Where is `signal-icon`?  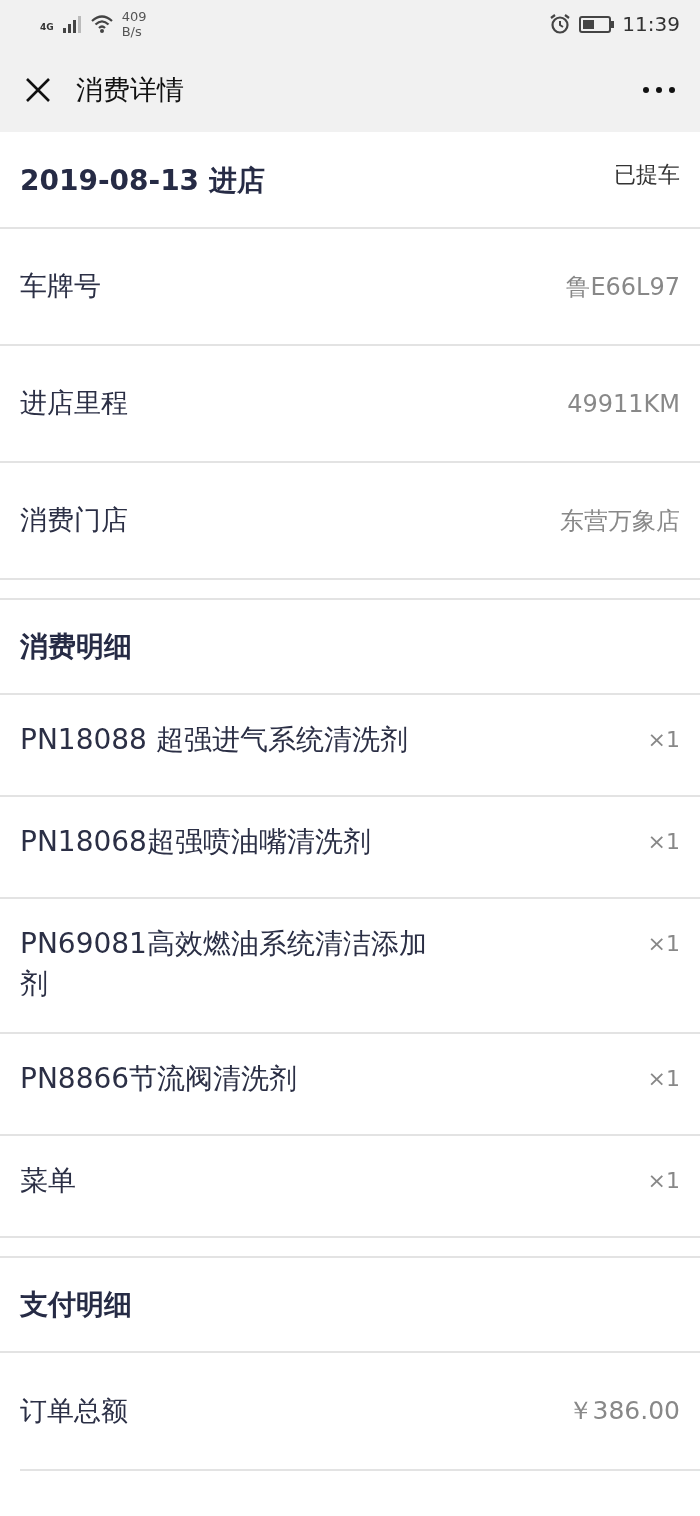 signal-icon is located at coordinates (71, 24).